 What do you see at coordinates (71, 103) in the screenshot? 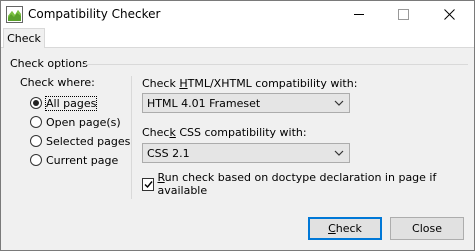
I see `radio-label: All pages` at bounding box center [71, 103].